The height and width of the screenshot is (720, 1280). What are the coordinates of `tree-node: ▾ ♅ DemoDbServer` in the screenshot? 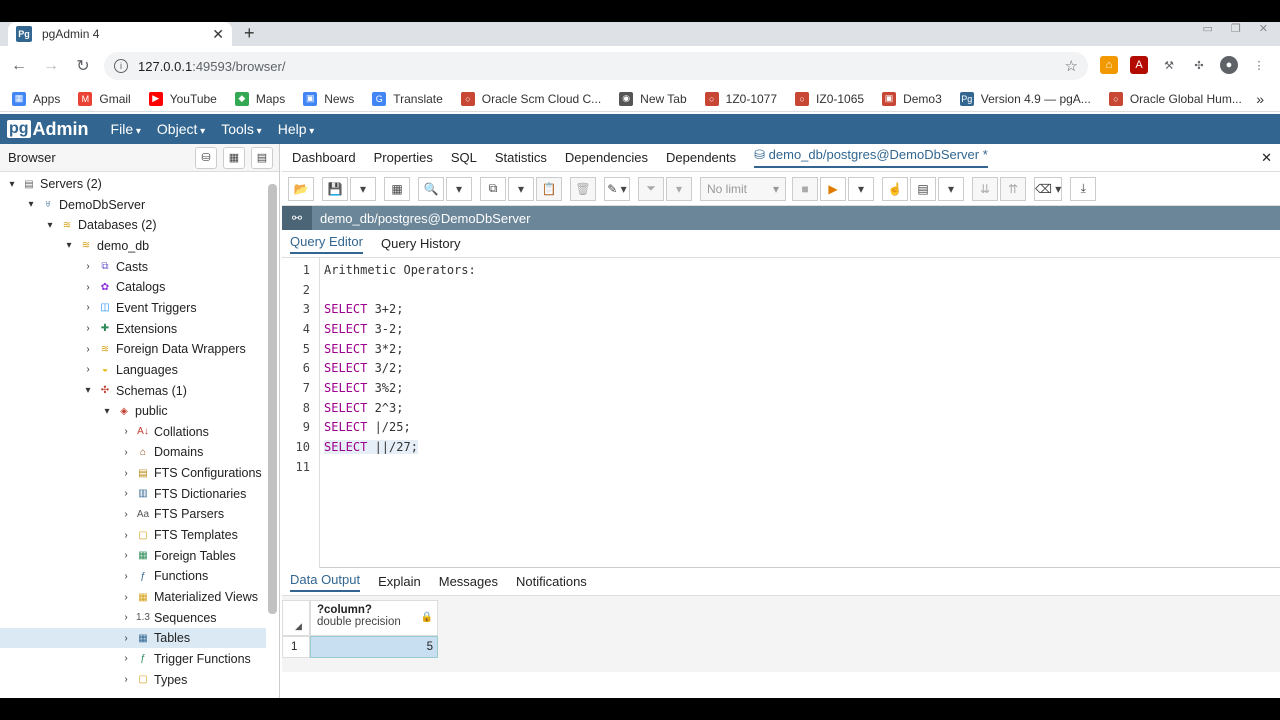 It's located at (133, 205).